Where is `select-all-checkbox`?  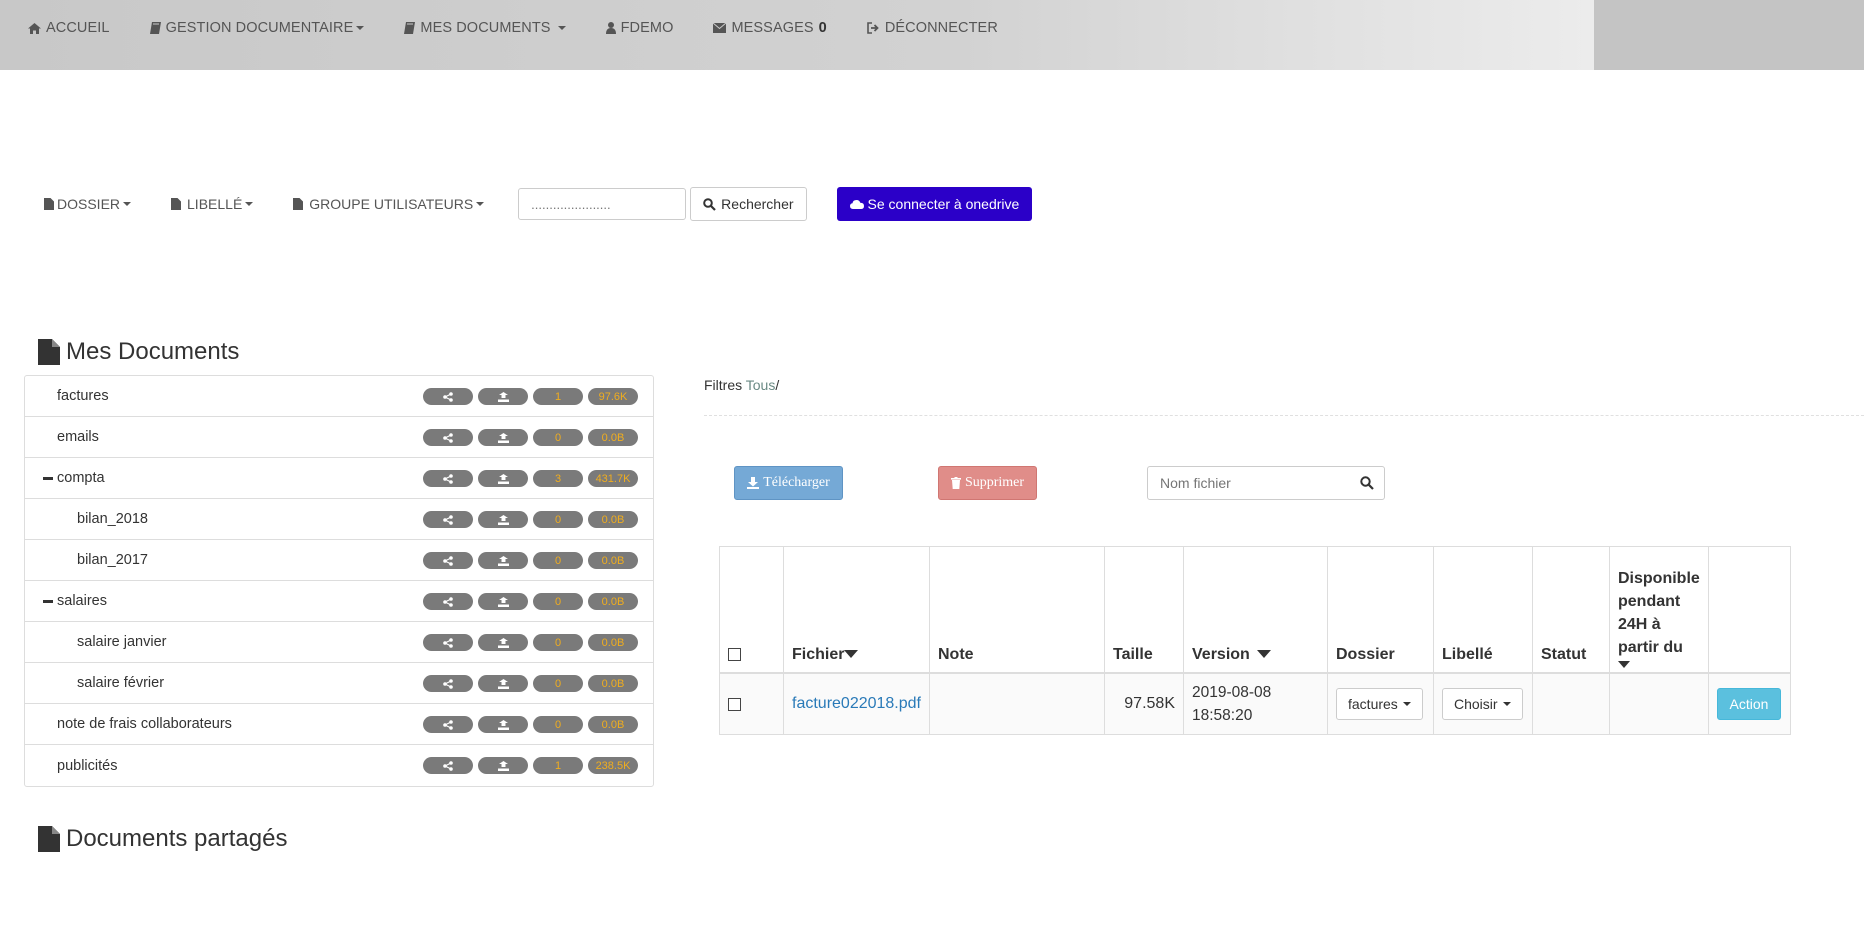
select-all-checkbox is located at coordinates (734, 654).